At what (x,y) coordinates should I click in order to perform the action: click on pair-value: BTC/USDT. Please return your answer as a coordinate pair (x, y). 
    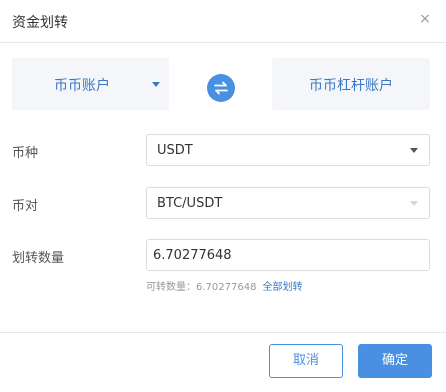
    Looking at the image, I should click on (190, 203).